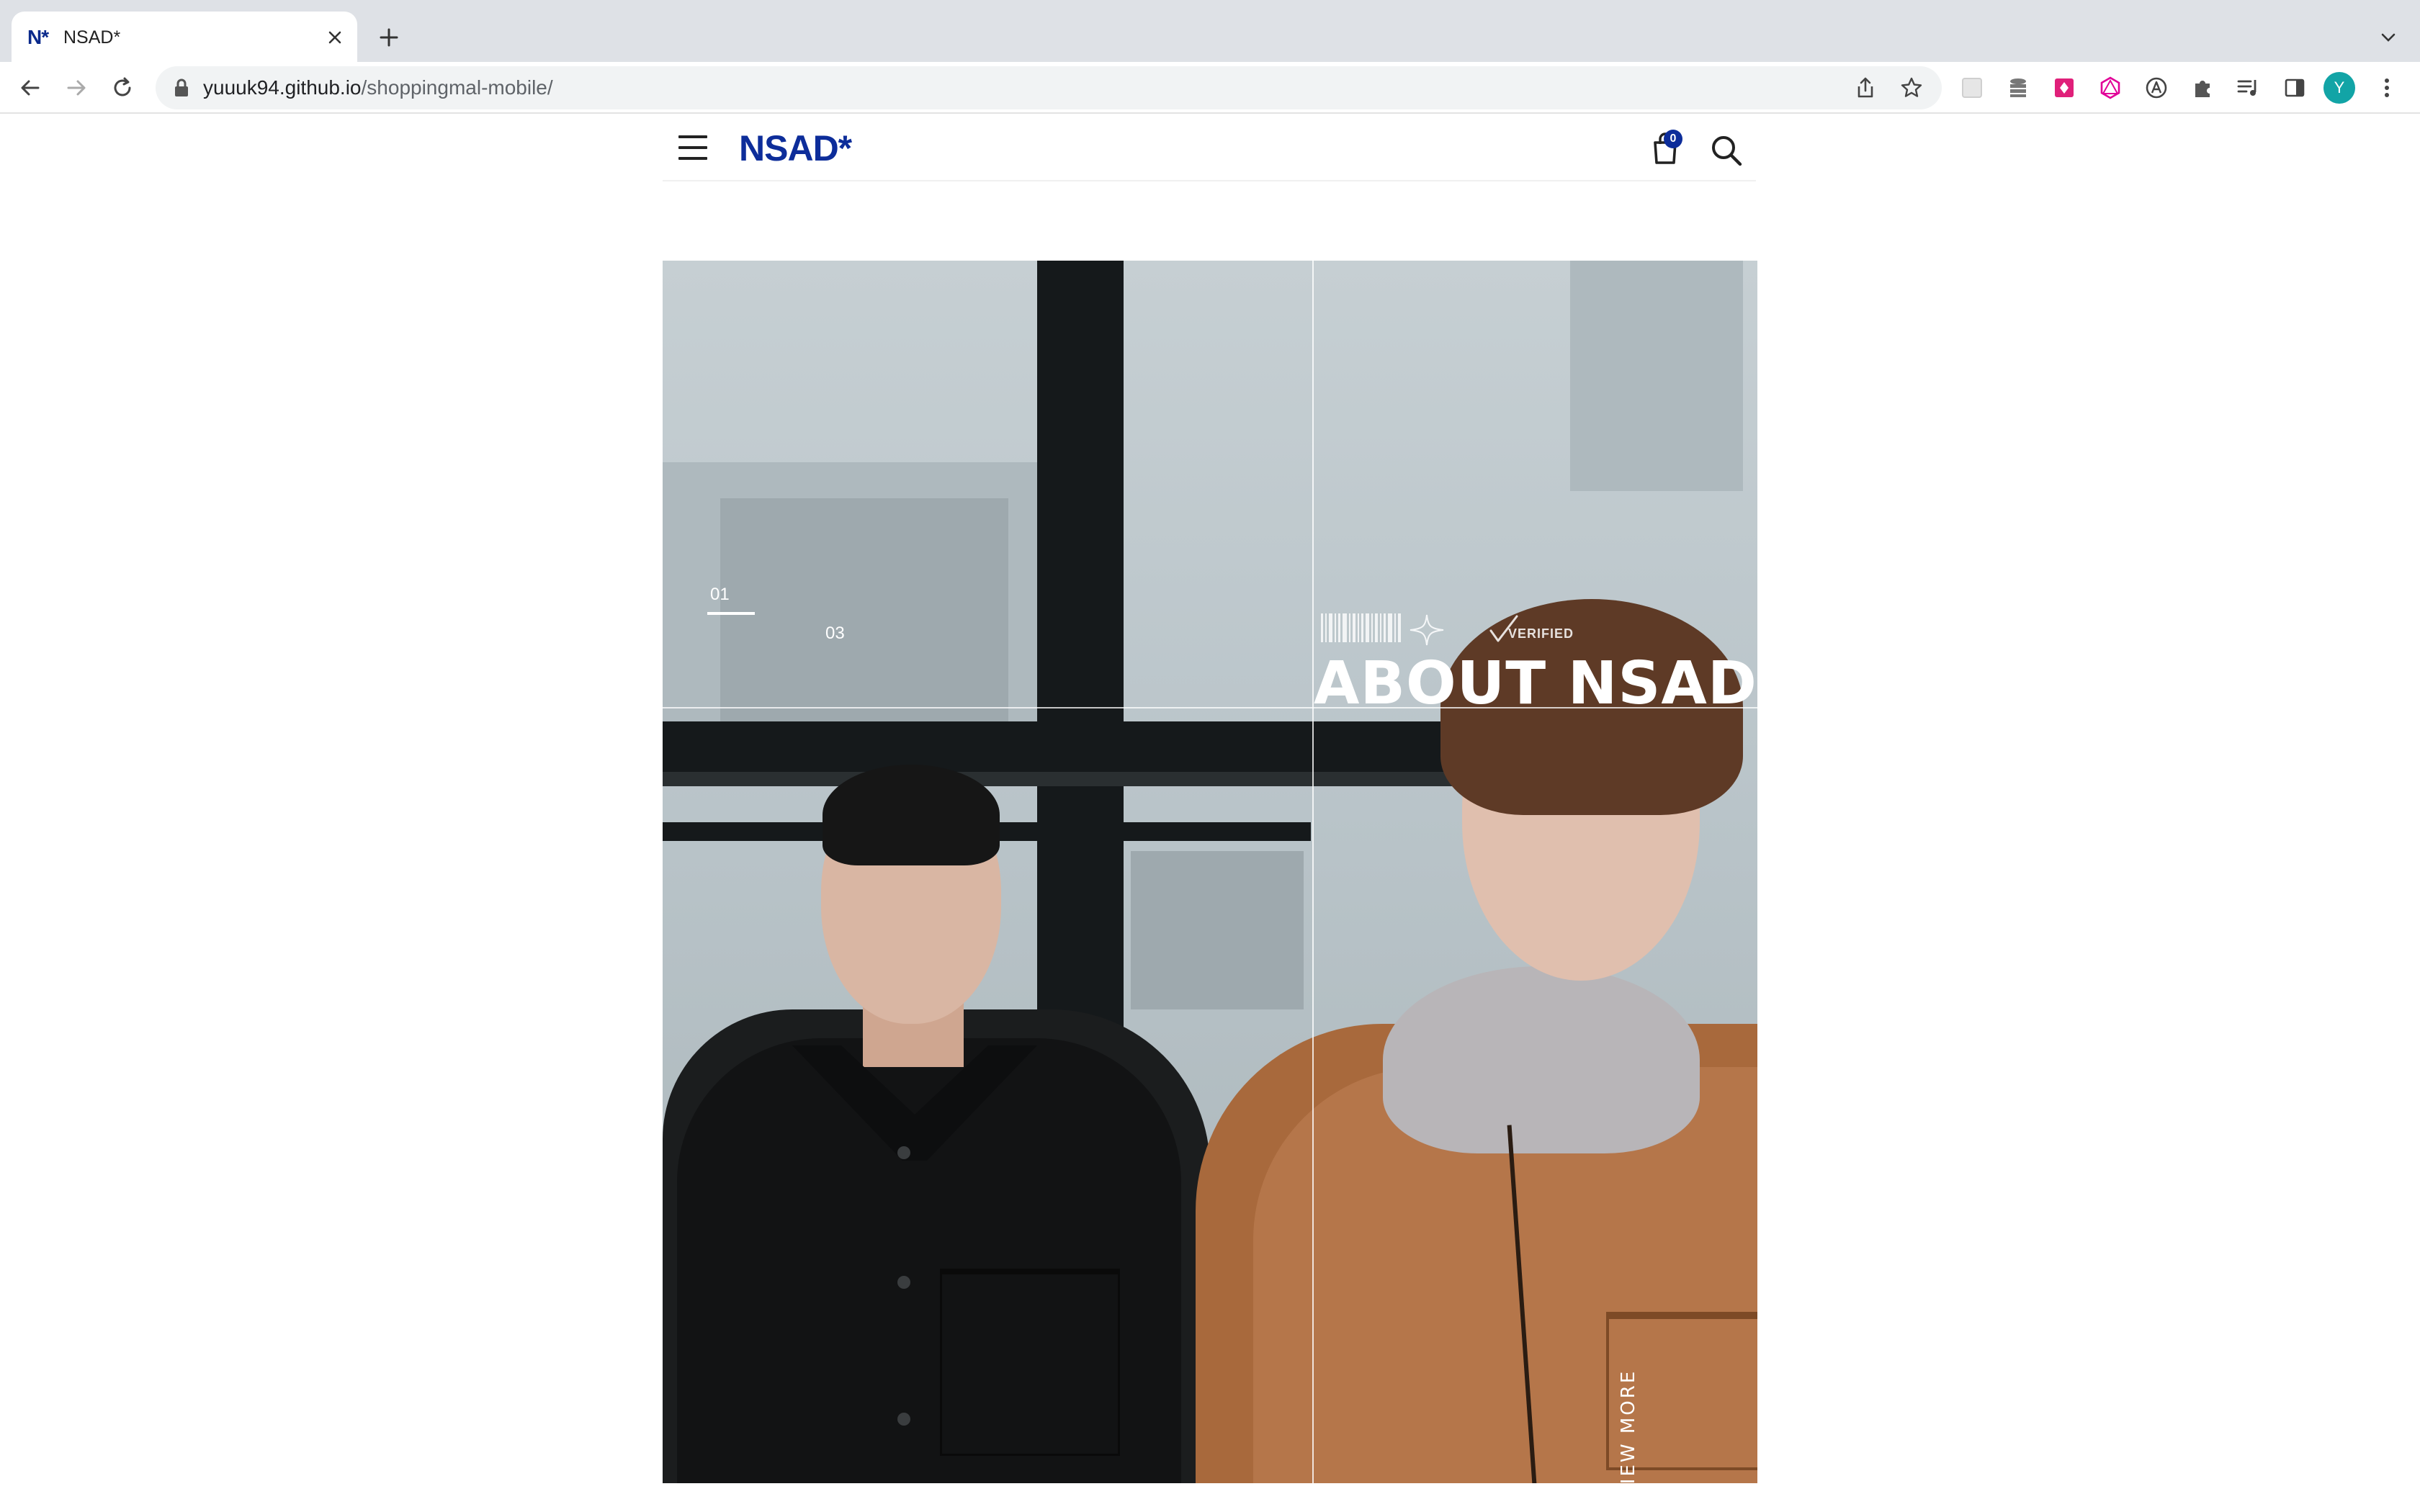  Describe the element at coordinates (92, 37) in the screenshot. I see `tab-title: NSAD*` at that location.